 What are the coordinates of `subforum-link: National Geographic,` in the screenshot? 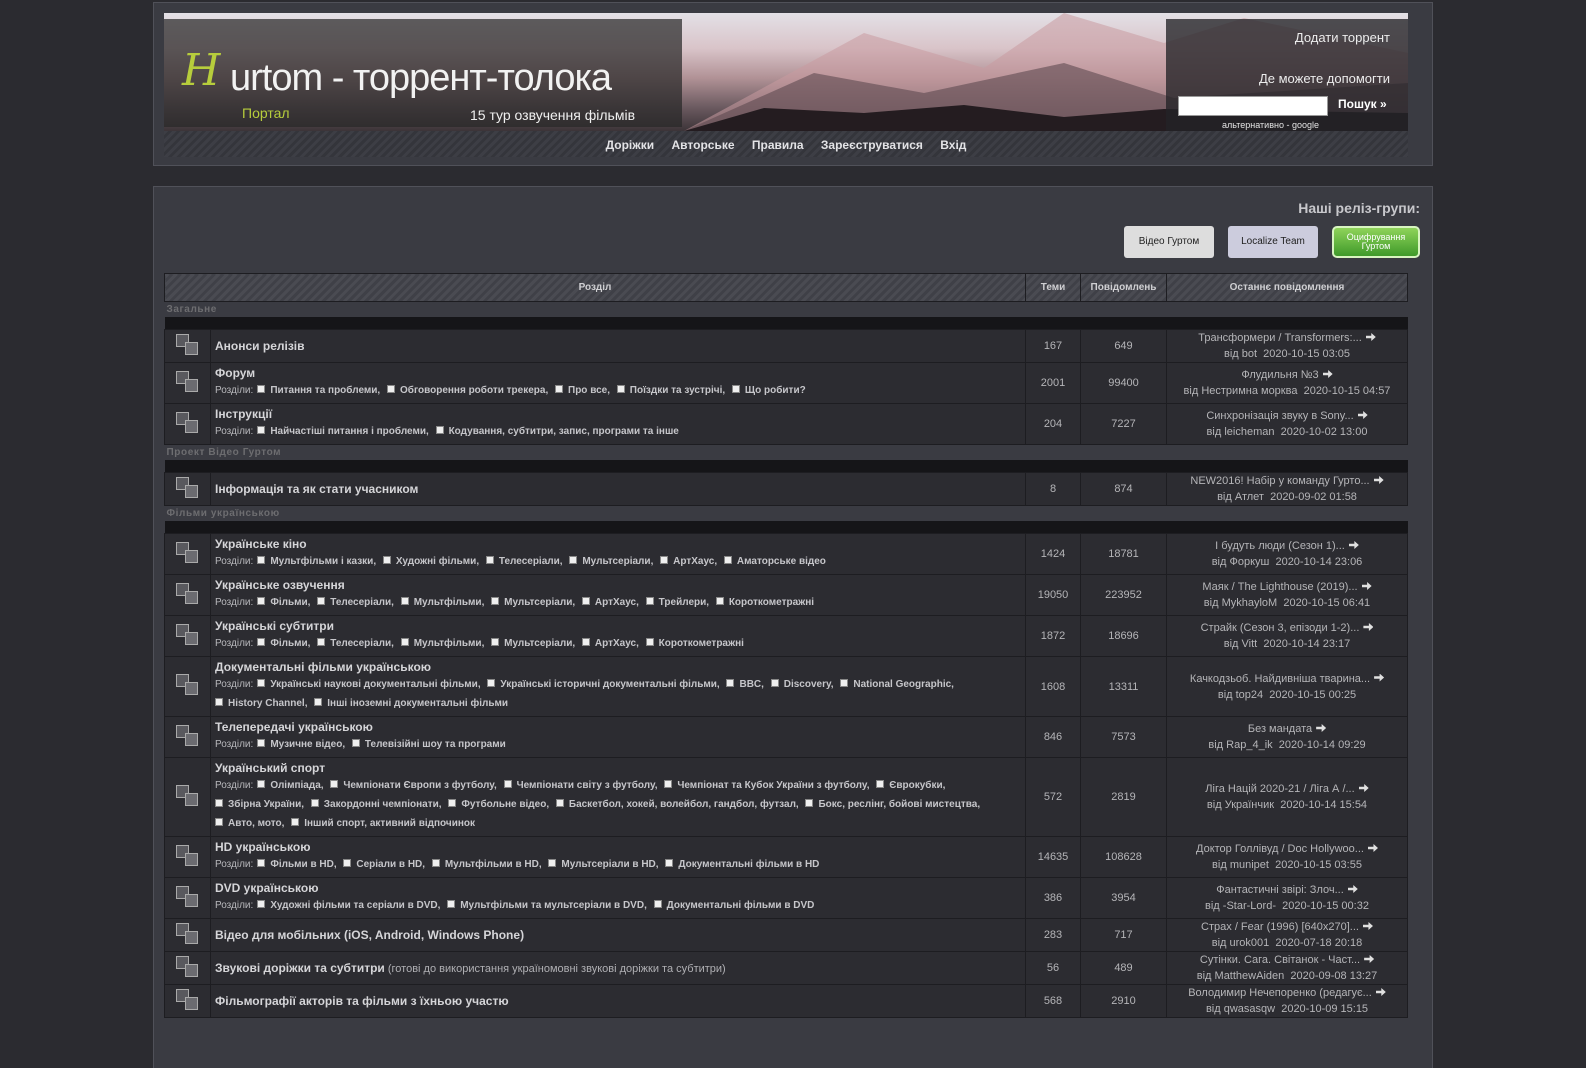 It's located at (897, 684).